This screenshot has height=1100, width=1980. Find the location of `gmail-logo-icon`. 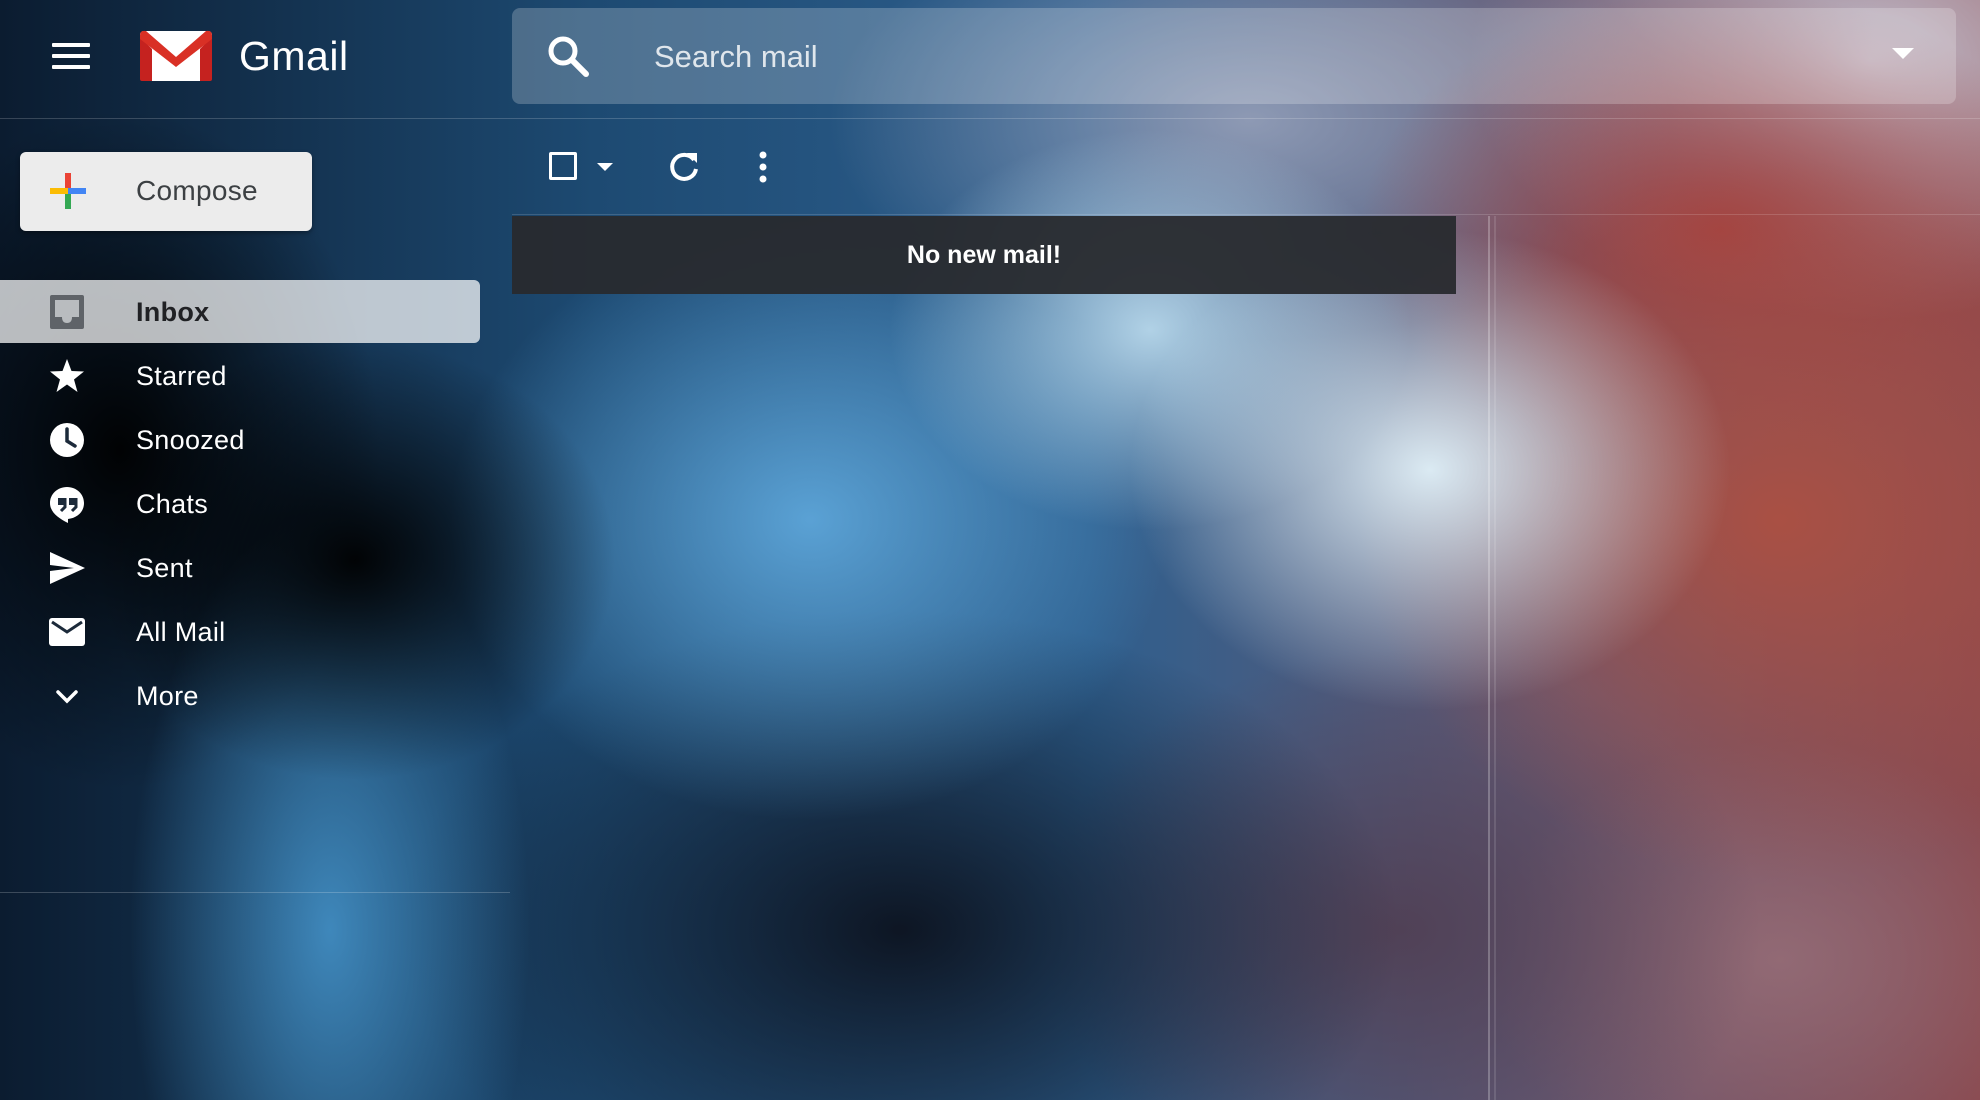

gmail-logo-icon is located at coordinates (176, 55).